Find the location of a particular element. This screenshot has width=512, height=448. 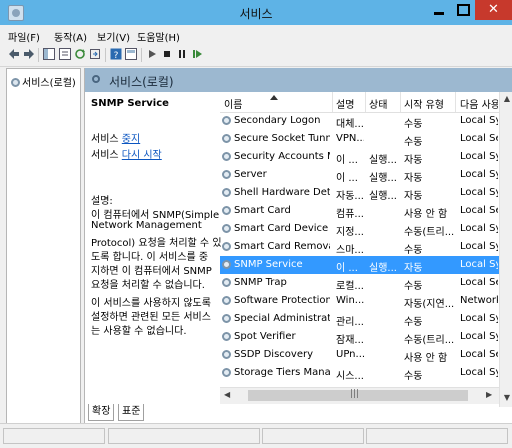

table-row: Storage Tiers Manag... 시스... 수동 Local Sys is located at coordinates (359, 373).